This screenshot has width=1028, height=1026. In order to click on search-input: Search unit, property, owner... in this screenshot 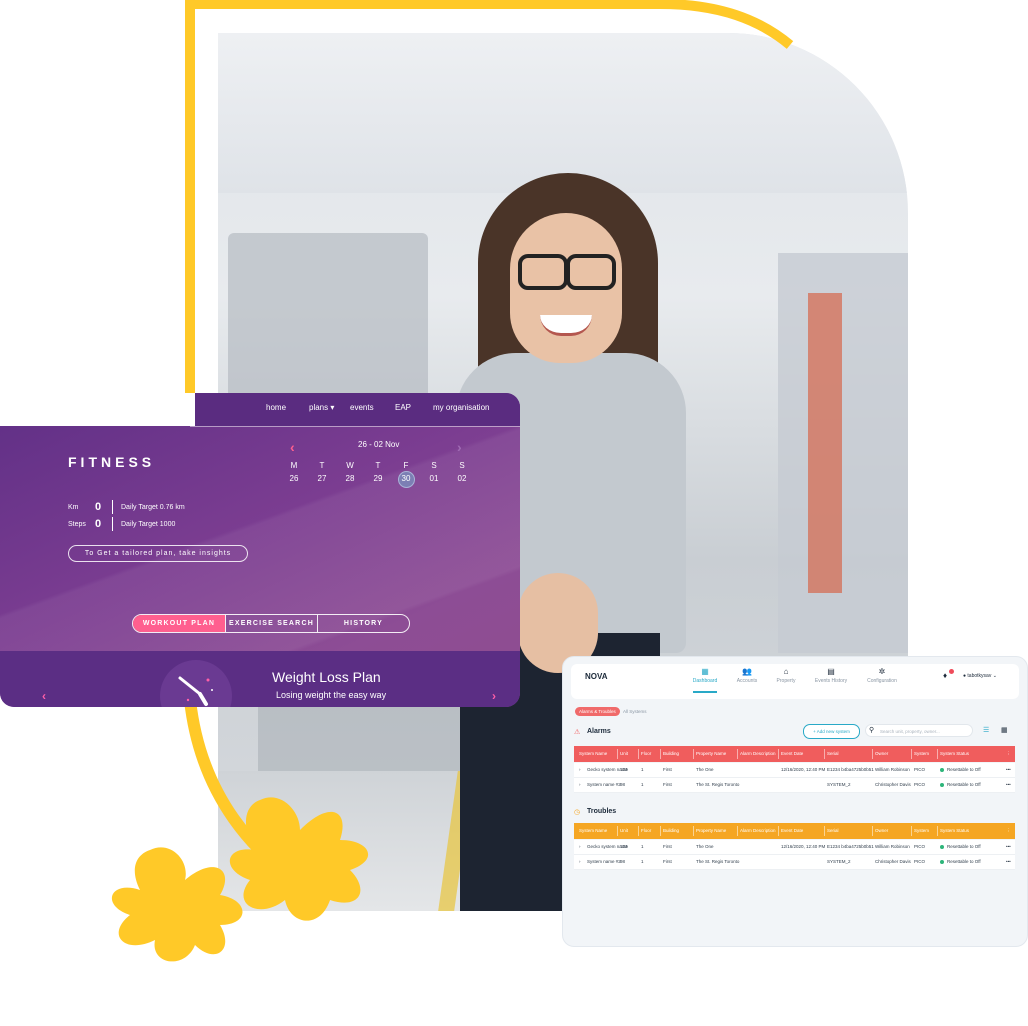, I will do `click(919, 730)`.